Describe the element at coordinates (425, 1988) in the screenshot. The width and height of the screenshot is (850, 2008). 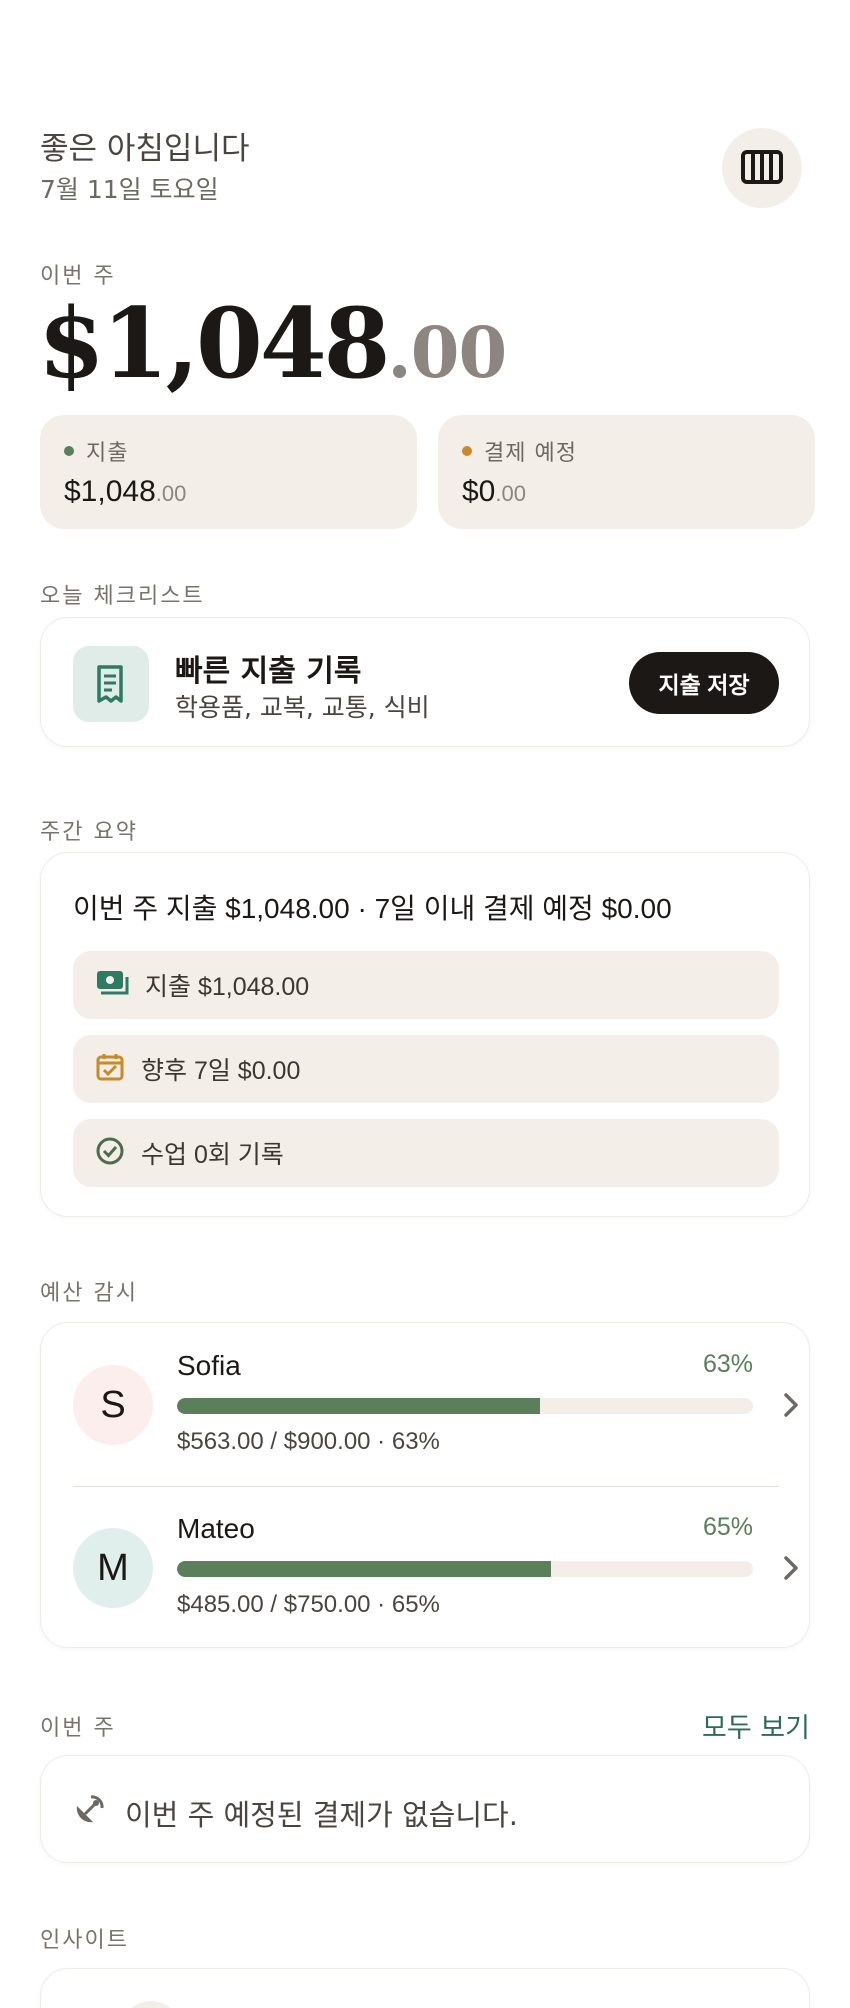
I see `insights-card` at that location.